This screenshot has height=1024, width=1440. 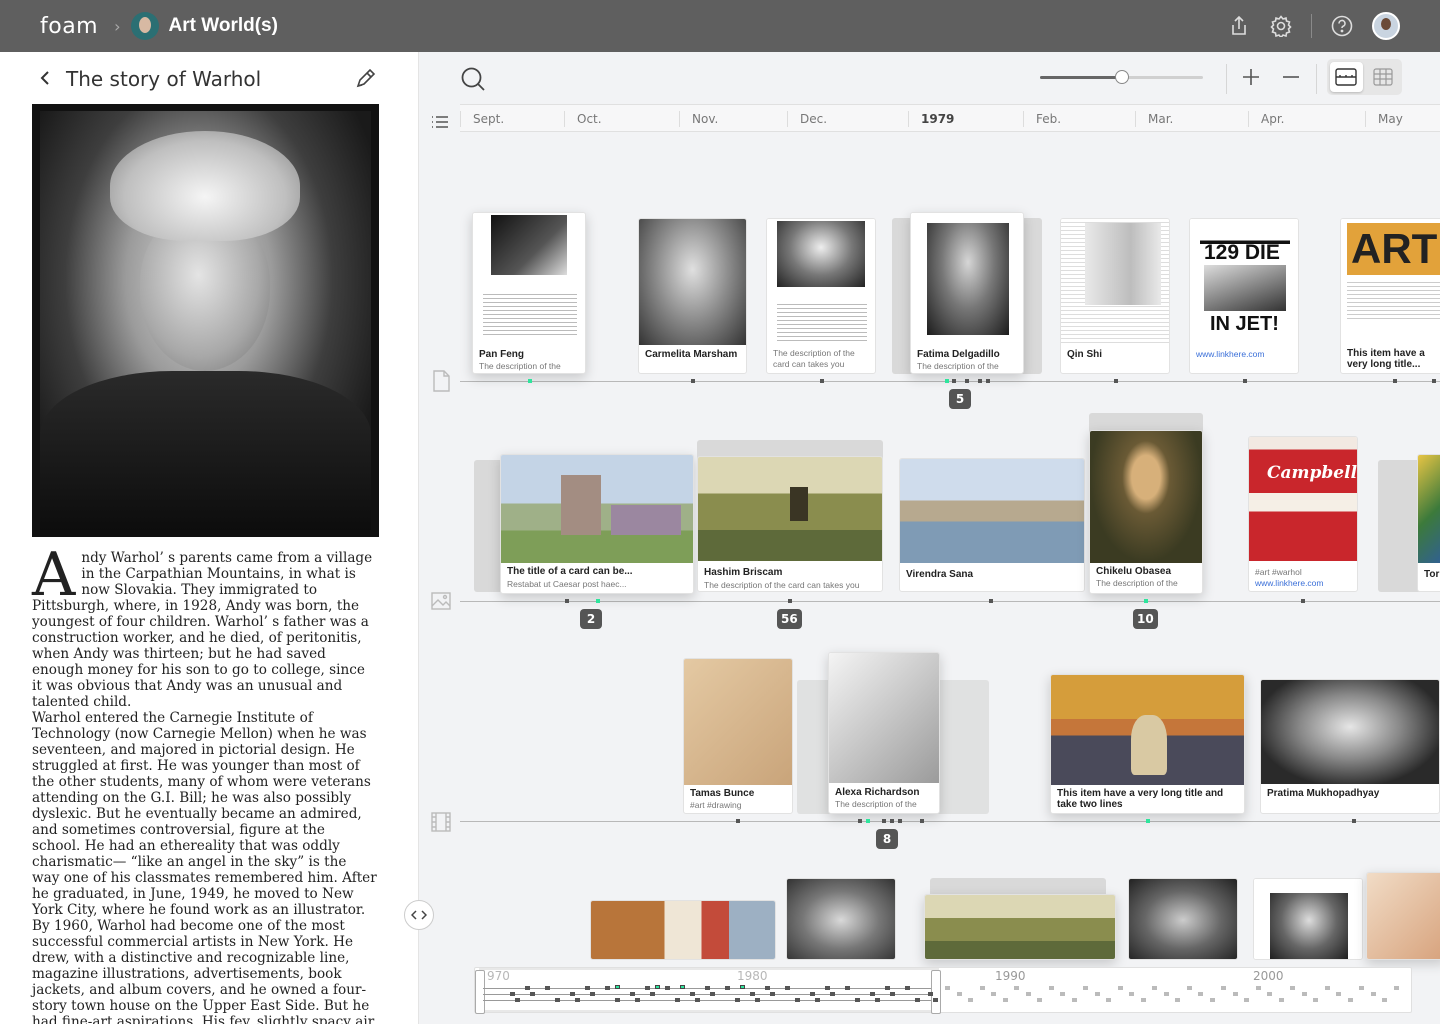 I want to click on month-label: Oct., so click(x=583, y=119).